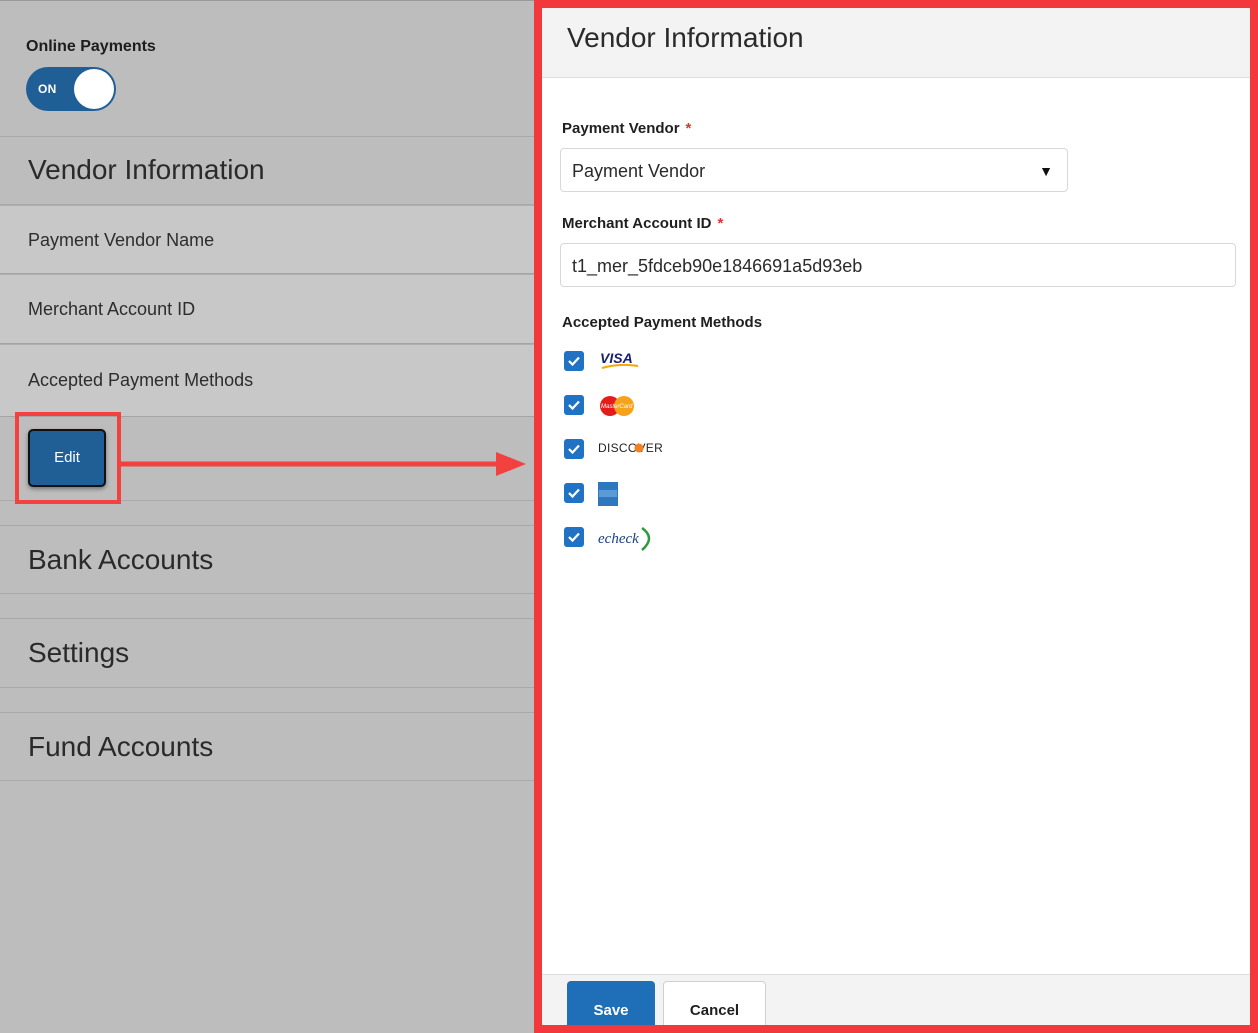  Describe the element at coordinates (91, 46) in the screenshot. I see `online-payments-title: Online Payments` at that location.